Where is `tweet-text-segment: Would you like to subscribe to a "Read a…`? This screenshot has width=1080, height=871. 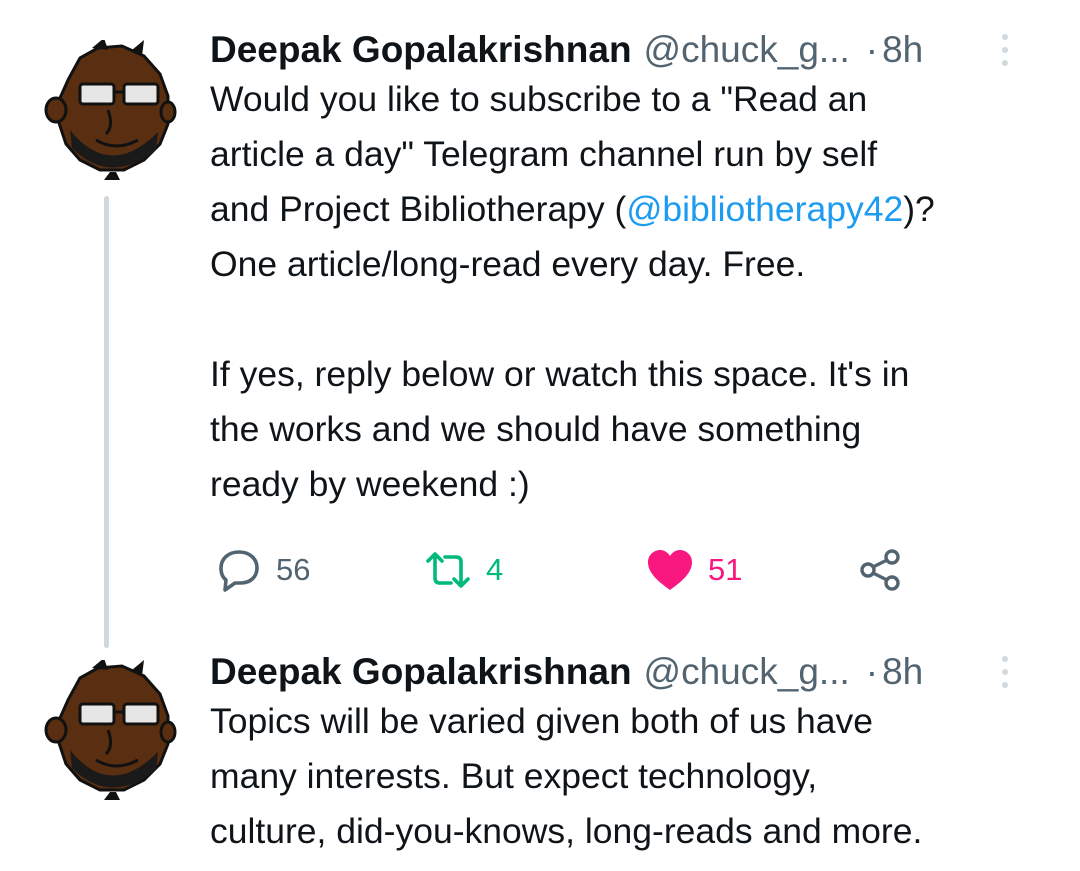
tweet-text-segment: Would you like to subscribe to a "Read a… is located at coordinates (539, 99).